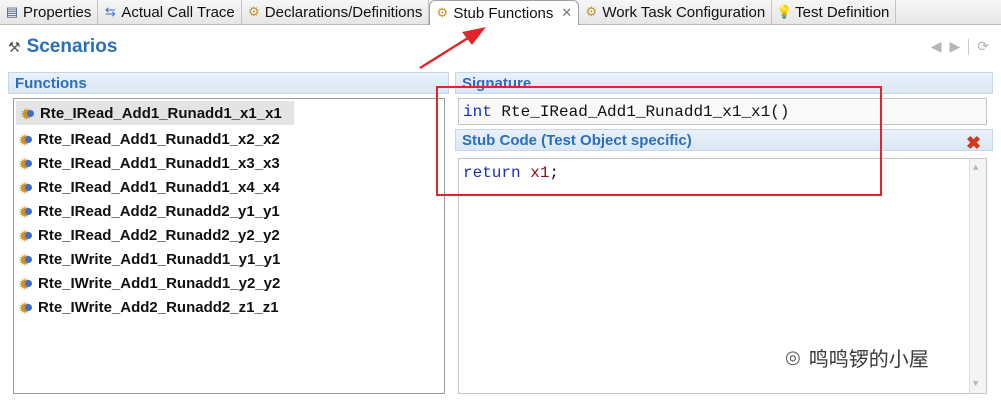 The height and width of the screenshot is (402, 1001). I want to click on watermark-text: 鸣鸣锣的小屋, so click(868, 360).